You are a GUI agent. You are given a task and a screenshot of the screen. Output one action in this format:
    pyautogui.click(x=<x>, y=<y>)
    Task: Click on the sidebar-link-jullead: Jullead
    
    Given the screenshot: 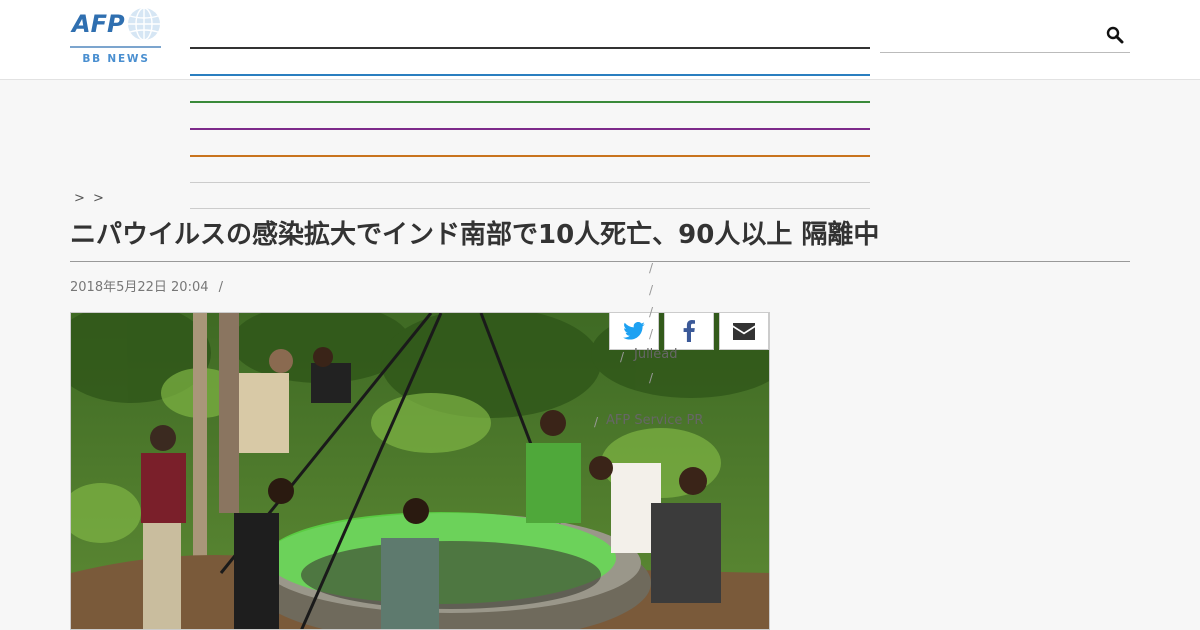 What is the action you would take?
    pyautogui.click(x=656, y=354)
    